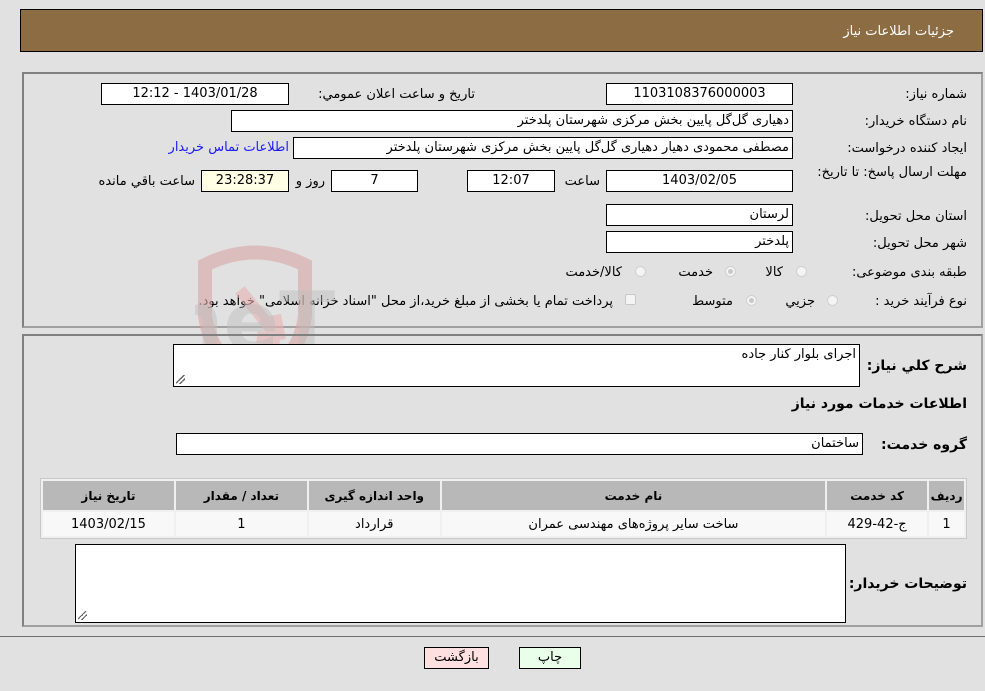 The height and width of the screenshot is (691, 985). Describe the element at coordinates (699, 242) in the screenshot. I see `city-field: پلدختر` at that location.